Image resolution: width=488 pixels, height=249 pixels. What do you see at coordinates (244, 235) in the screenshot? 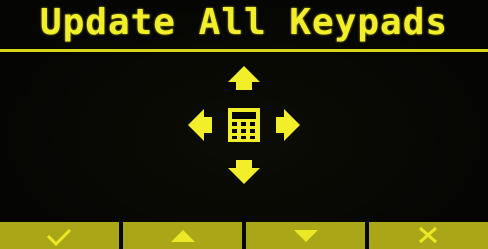
I see `softkey-bar` at bounding box center [244, 235].